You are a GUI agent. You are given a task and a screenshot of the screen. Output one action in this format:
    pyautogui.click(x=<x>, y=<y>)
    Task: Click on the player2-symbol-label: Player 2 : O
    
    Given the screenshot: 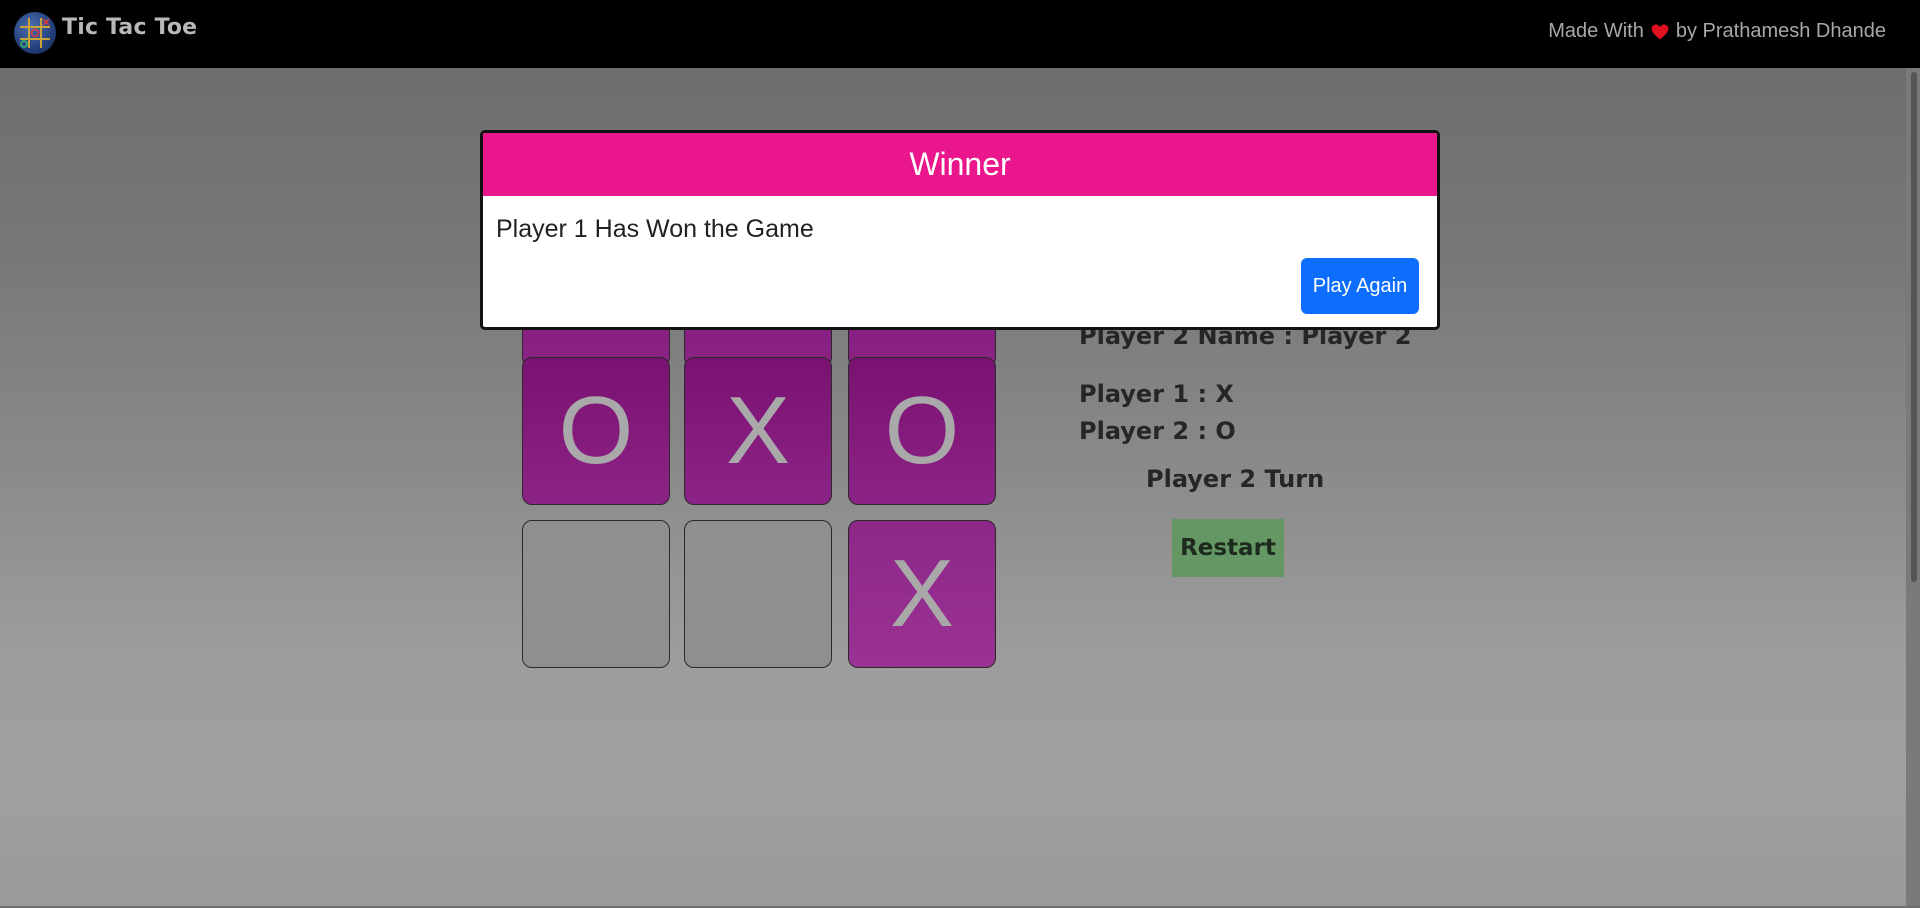 What is the action you would take?
    pyautogui.click(x=1157, y=431)
    